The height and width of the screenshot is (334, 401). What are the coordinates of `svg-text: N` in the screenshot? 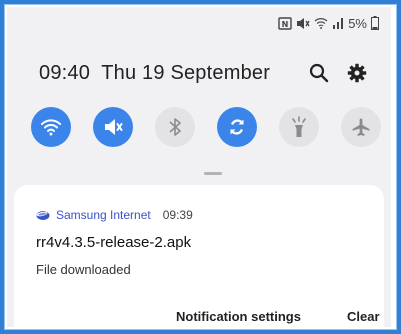 It's located at (285, 24).